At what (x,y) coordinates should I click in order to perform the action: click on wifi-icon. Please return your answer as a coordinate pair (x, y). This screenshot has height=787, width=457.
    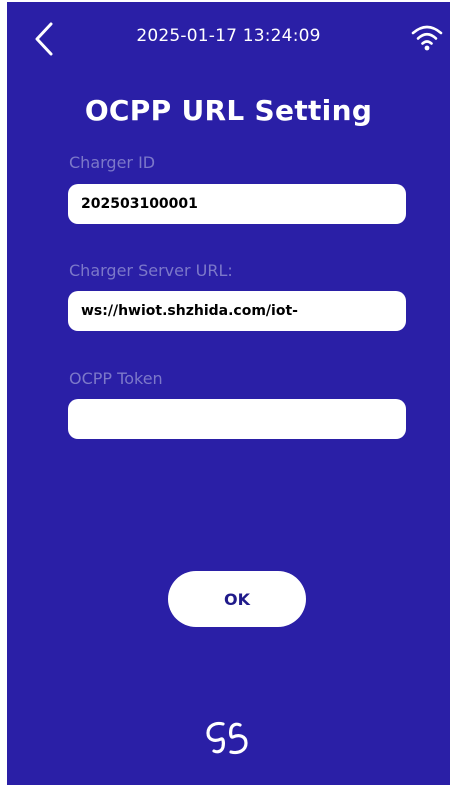
    Looking at the image, I should click on (427, 38).